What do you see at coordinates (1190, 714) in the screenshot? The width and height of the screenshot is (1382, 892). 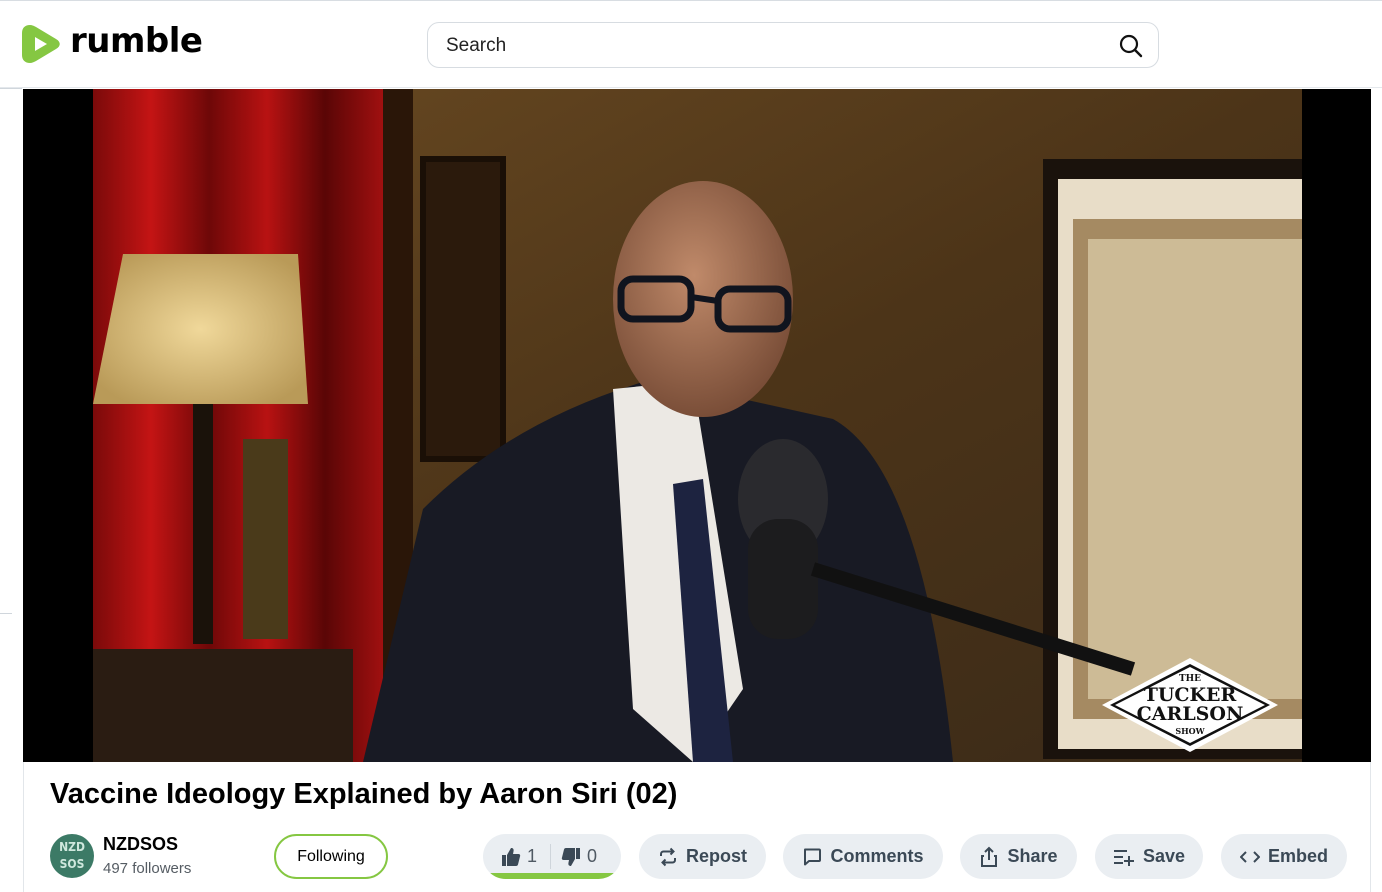 I see `overlay-logo-line-3: CARLSON` at bounding box center [1190, 714].